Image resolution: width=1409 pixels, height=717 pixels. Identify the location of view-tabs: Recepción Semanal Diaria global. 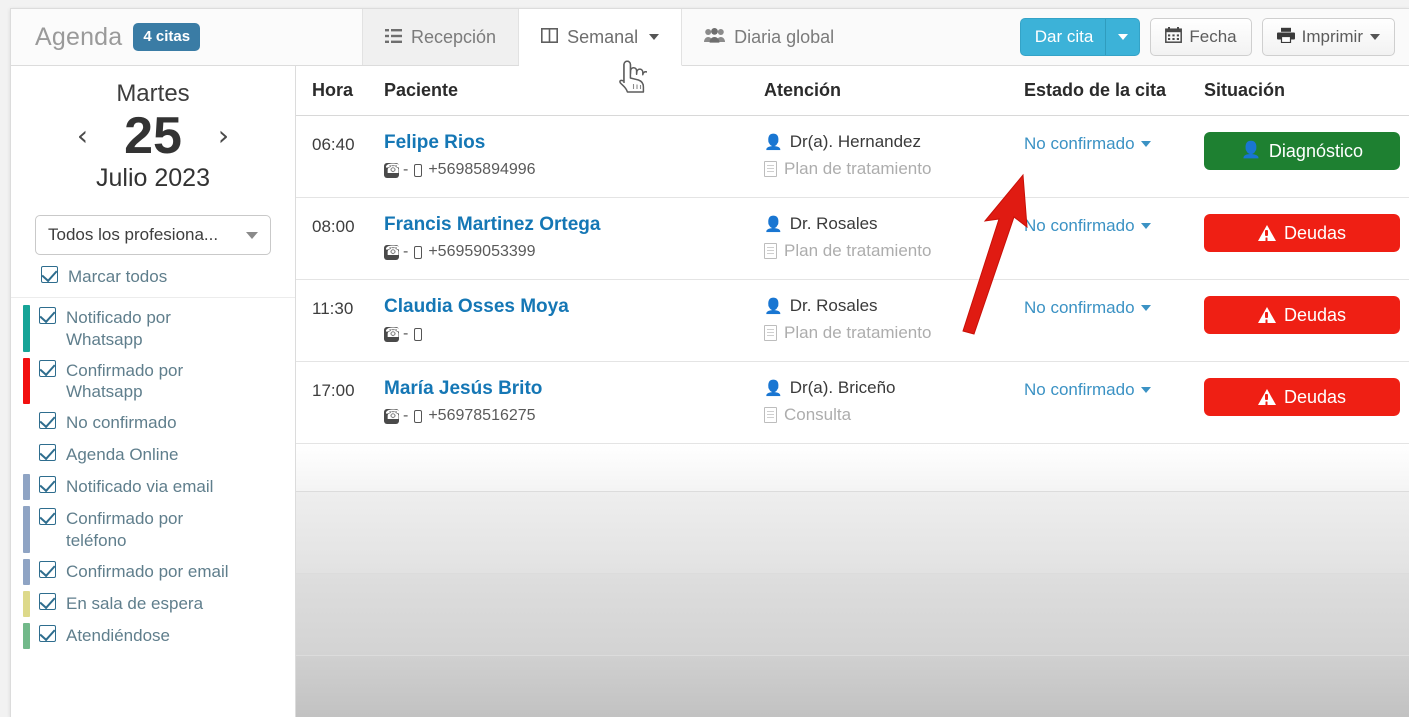
(610, 37).